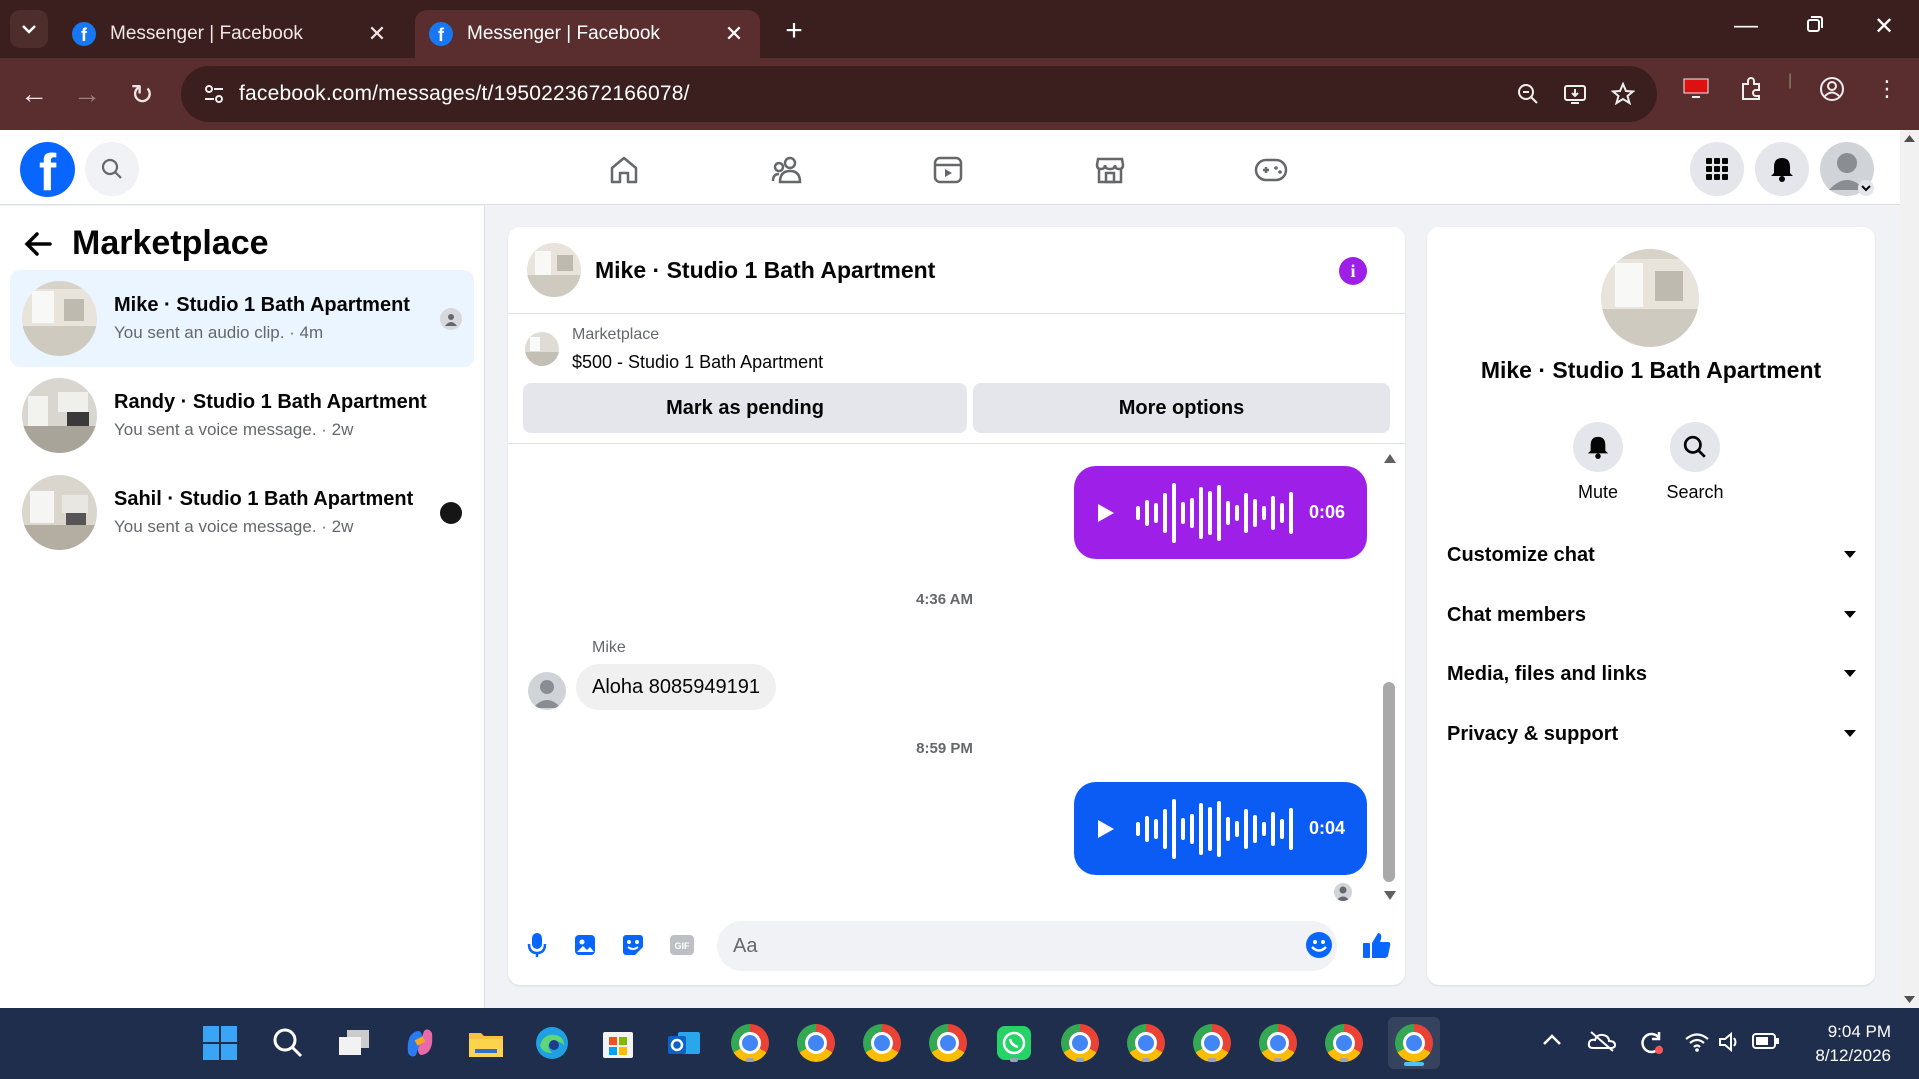 The height and width of the screenshot is (1079, 1919). Describe the element at coordinates (288, 1043) in the screenshot. I see `taskbar-search-icon` at that location.